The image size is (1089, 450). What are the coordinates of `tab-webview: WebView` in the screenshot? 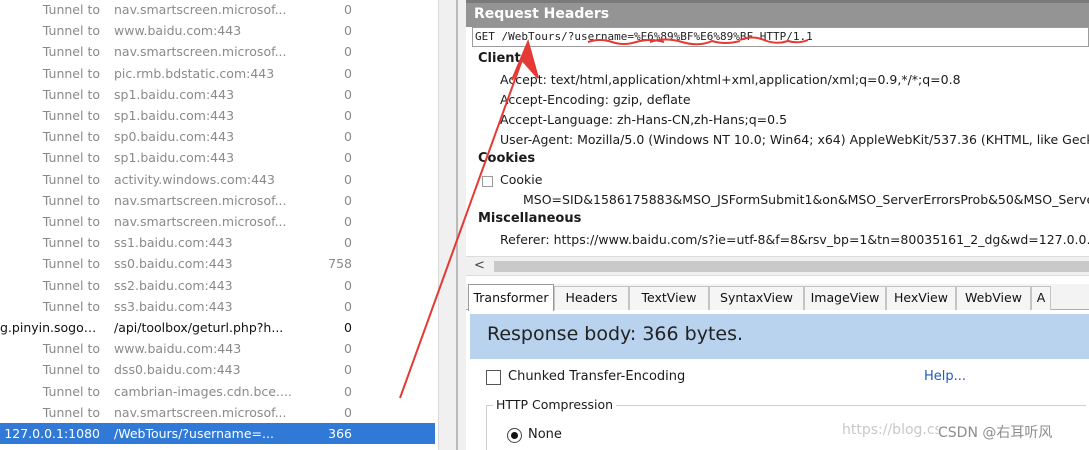 It's located at (993, 298).